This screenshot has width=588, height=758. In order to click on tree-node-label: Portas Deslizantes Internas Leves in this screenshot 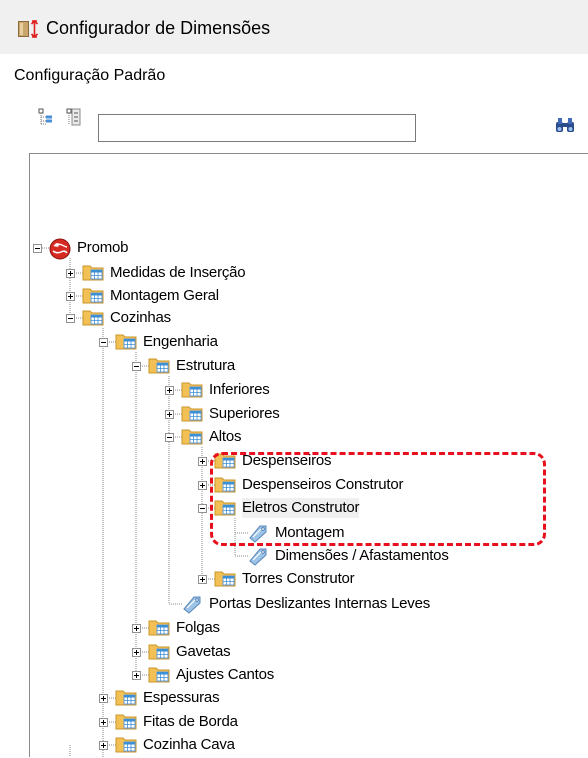, I will do `click(320, 603)`.